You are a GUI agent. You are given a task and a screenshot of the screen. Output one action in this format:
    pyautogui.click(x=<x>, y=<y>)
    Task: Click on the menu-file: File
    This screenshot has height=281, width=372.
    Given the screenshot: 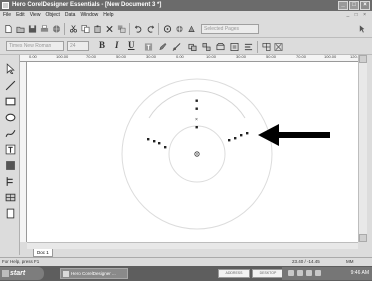 What is the action you would take?
    pyautogui.click(x=7, y=15)
    